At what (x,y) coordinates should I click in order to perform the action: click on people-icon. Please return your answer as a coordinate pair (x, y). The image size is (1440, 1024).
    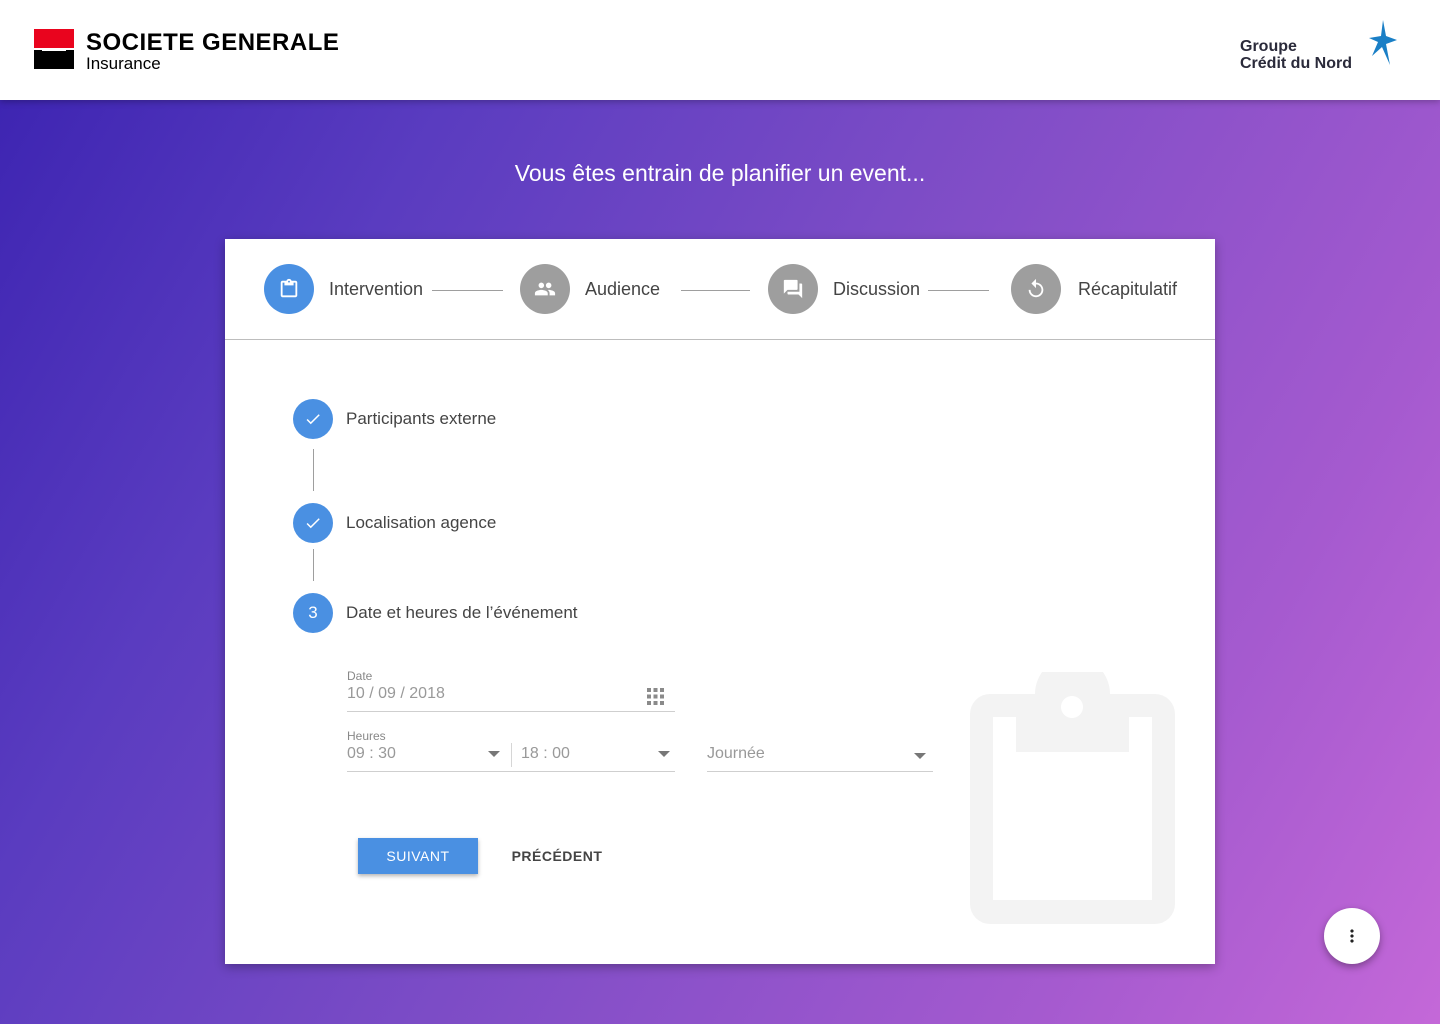
    Looking at the image, I should click on (545, 289).